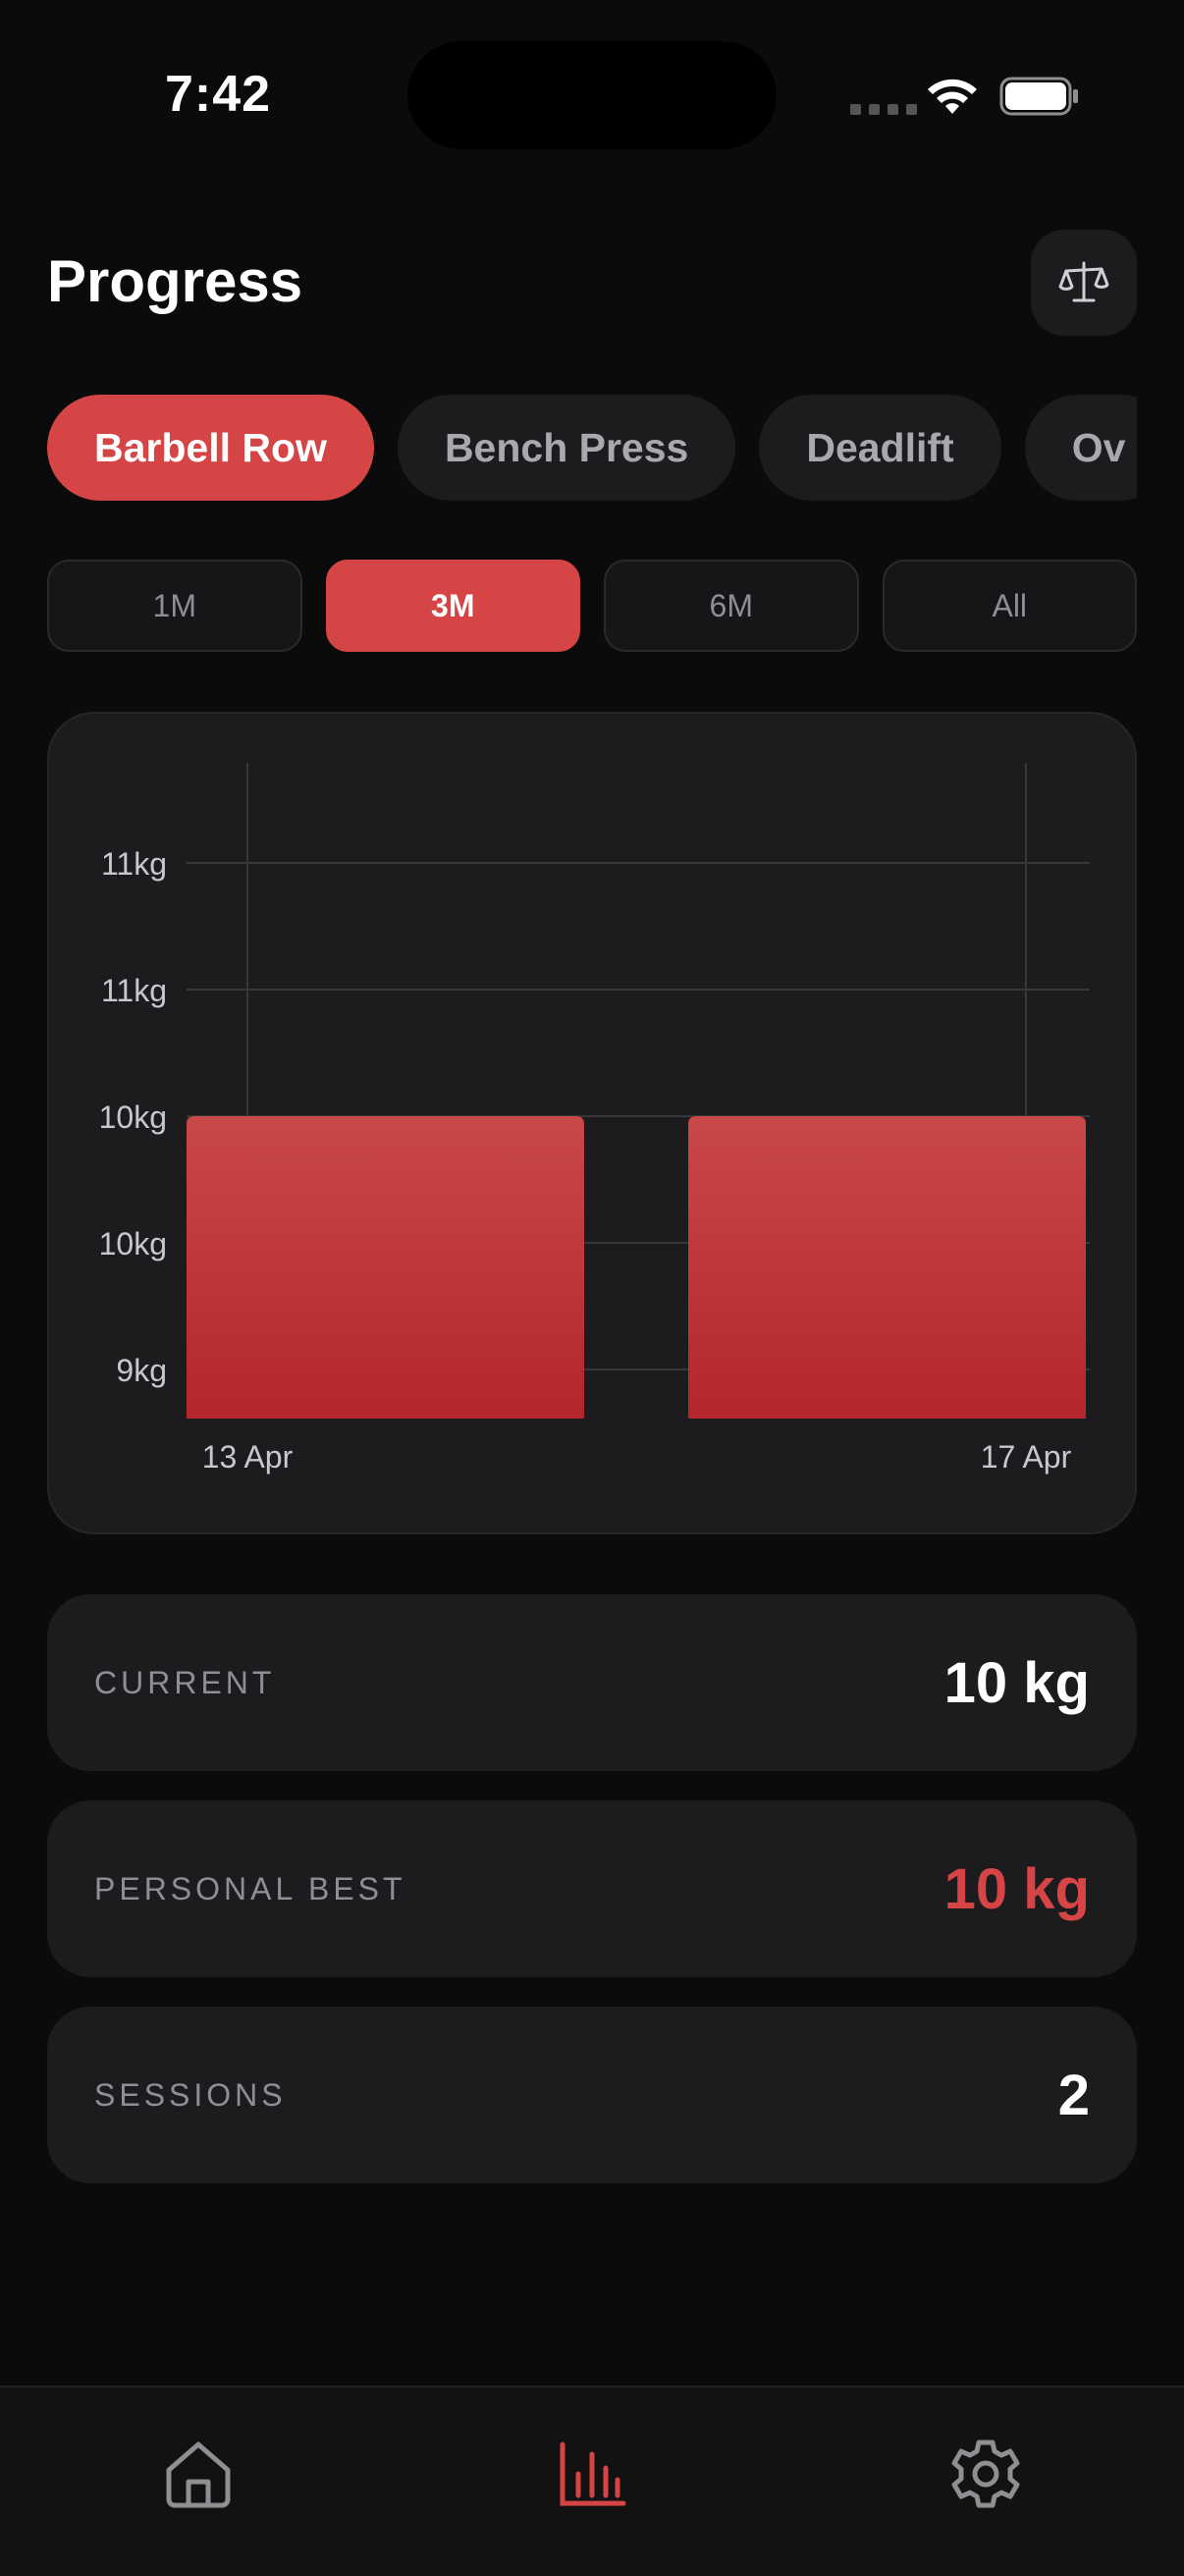 This screenshot has height=2576, width=1184. What do you see at coordinates (185, 1682) in the screenshot?
I see `stat-label: CURRENT` at bounding box center [185, 1682].